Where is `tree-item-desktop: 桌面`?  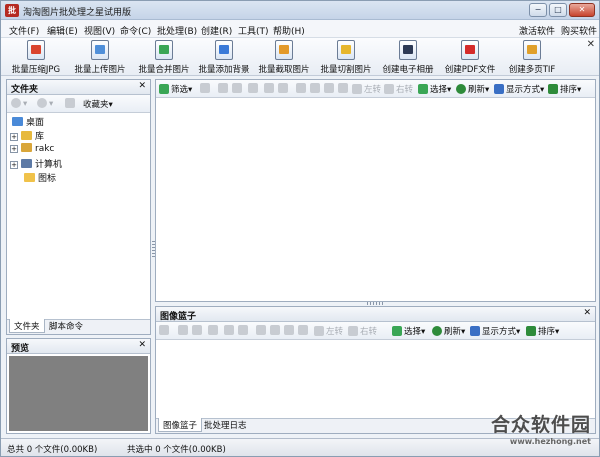
tree-item-desktop: 桌面 is located at coordinates (28, 121).